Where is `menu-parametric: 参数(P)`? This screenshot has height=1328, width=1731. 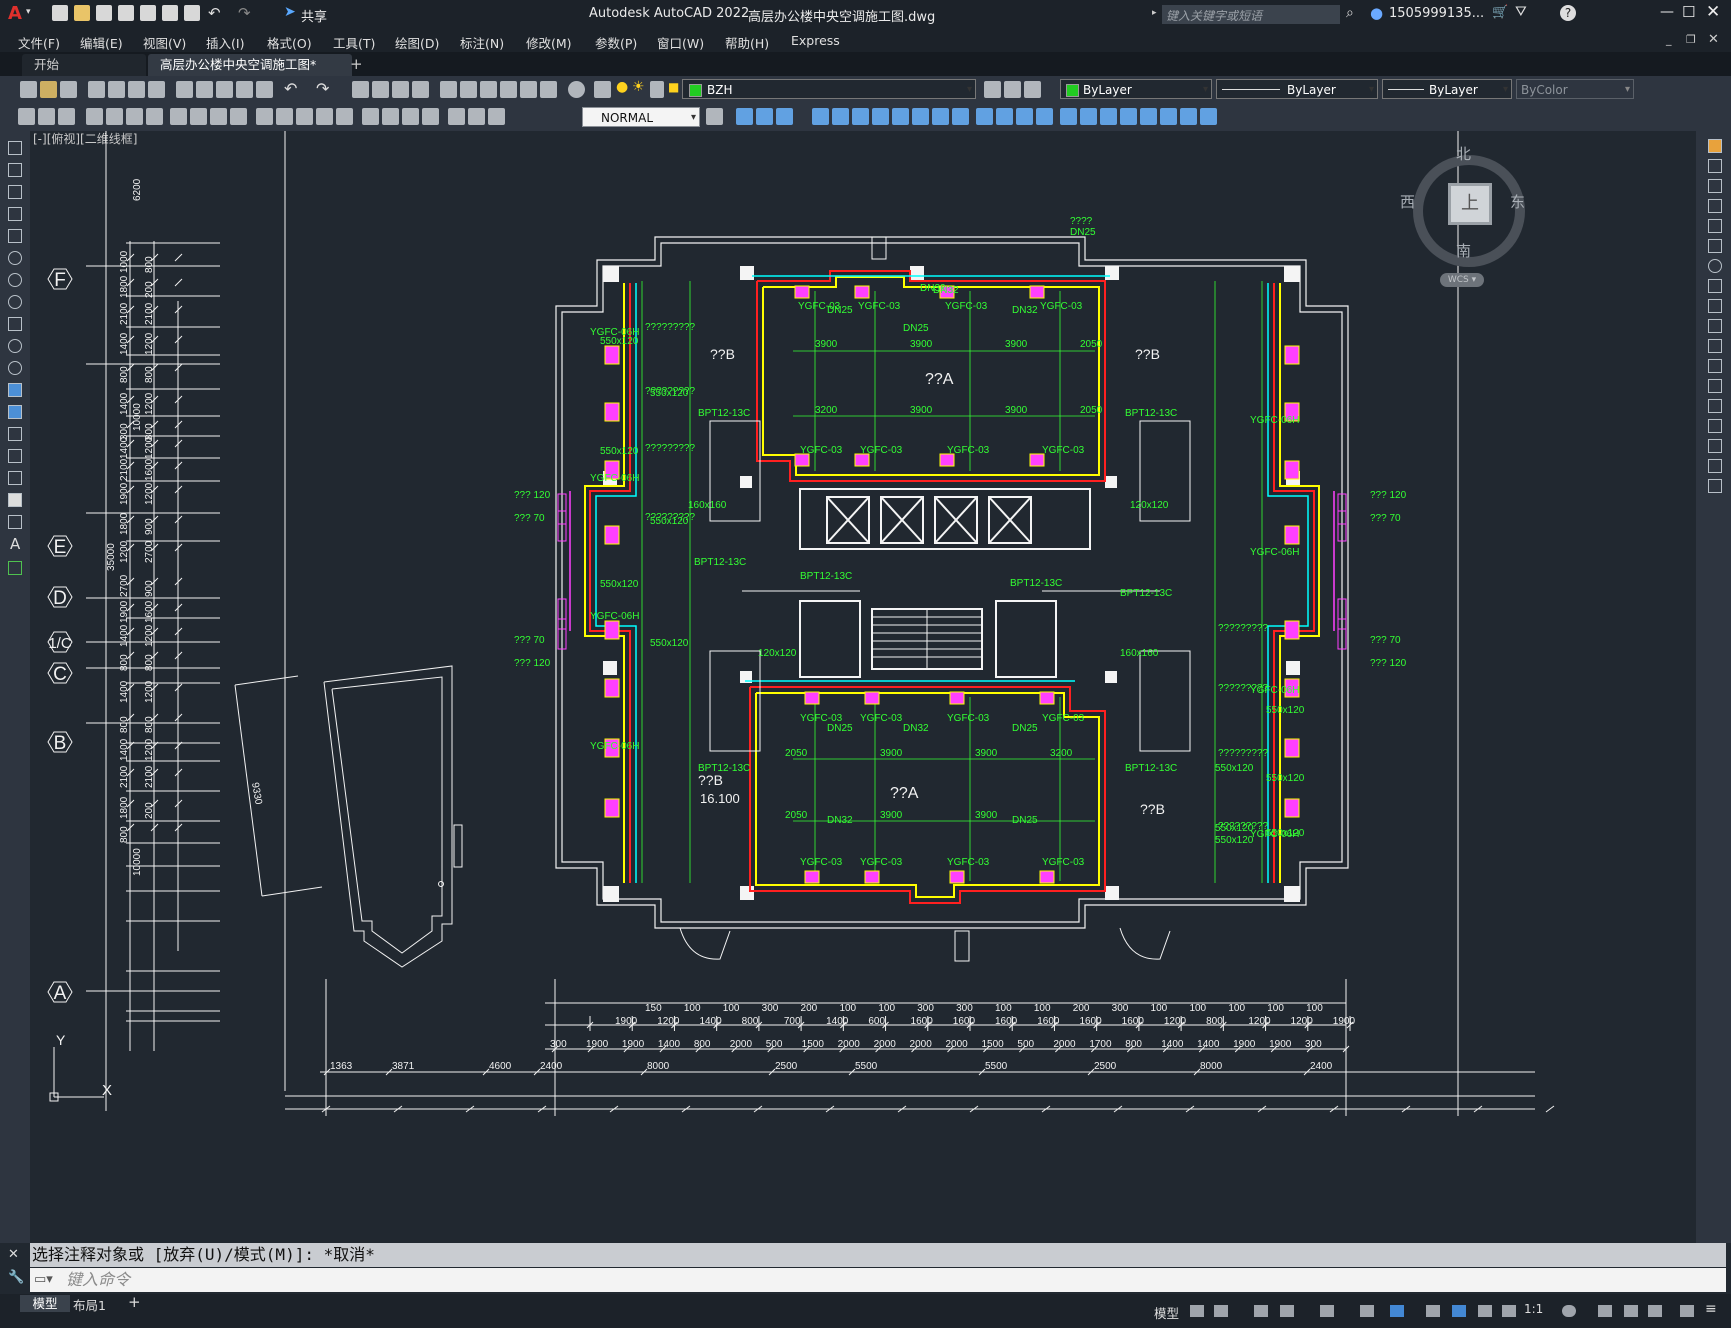 menu-parametric: 参数(P) is located at coordinates (616, 42).